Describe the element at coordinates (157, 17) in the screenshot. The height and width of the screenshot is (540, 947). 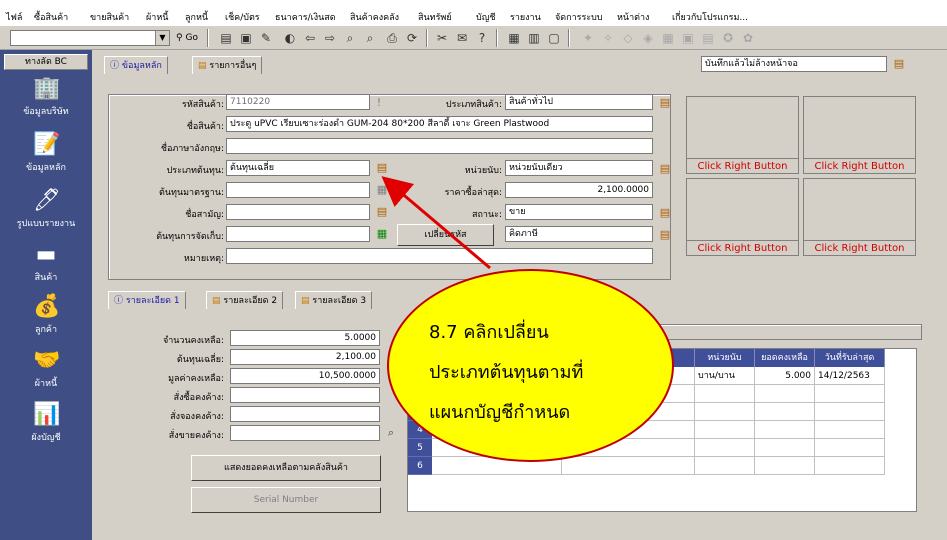
I see `menu-creditor: ผ้าหนี้` at that location.